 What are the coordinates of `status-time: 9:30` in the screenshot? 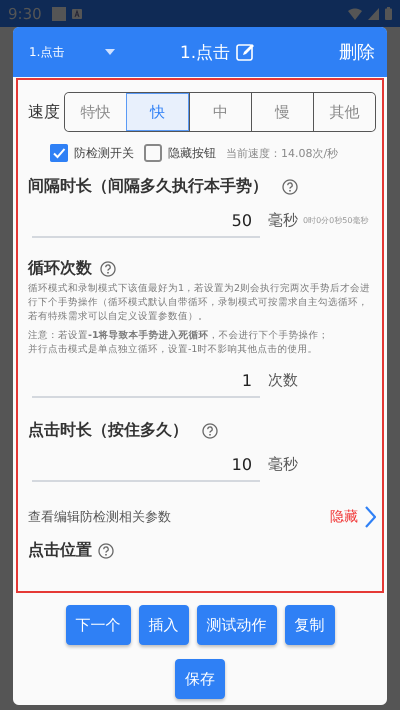 It's located at (25, 13).